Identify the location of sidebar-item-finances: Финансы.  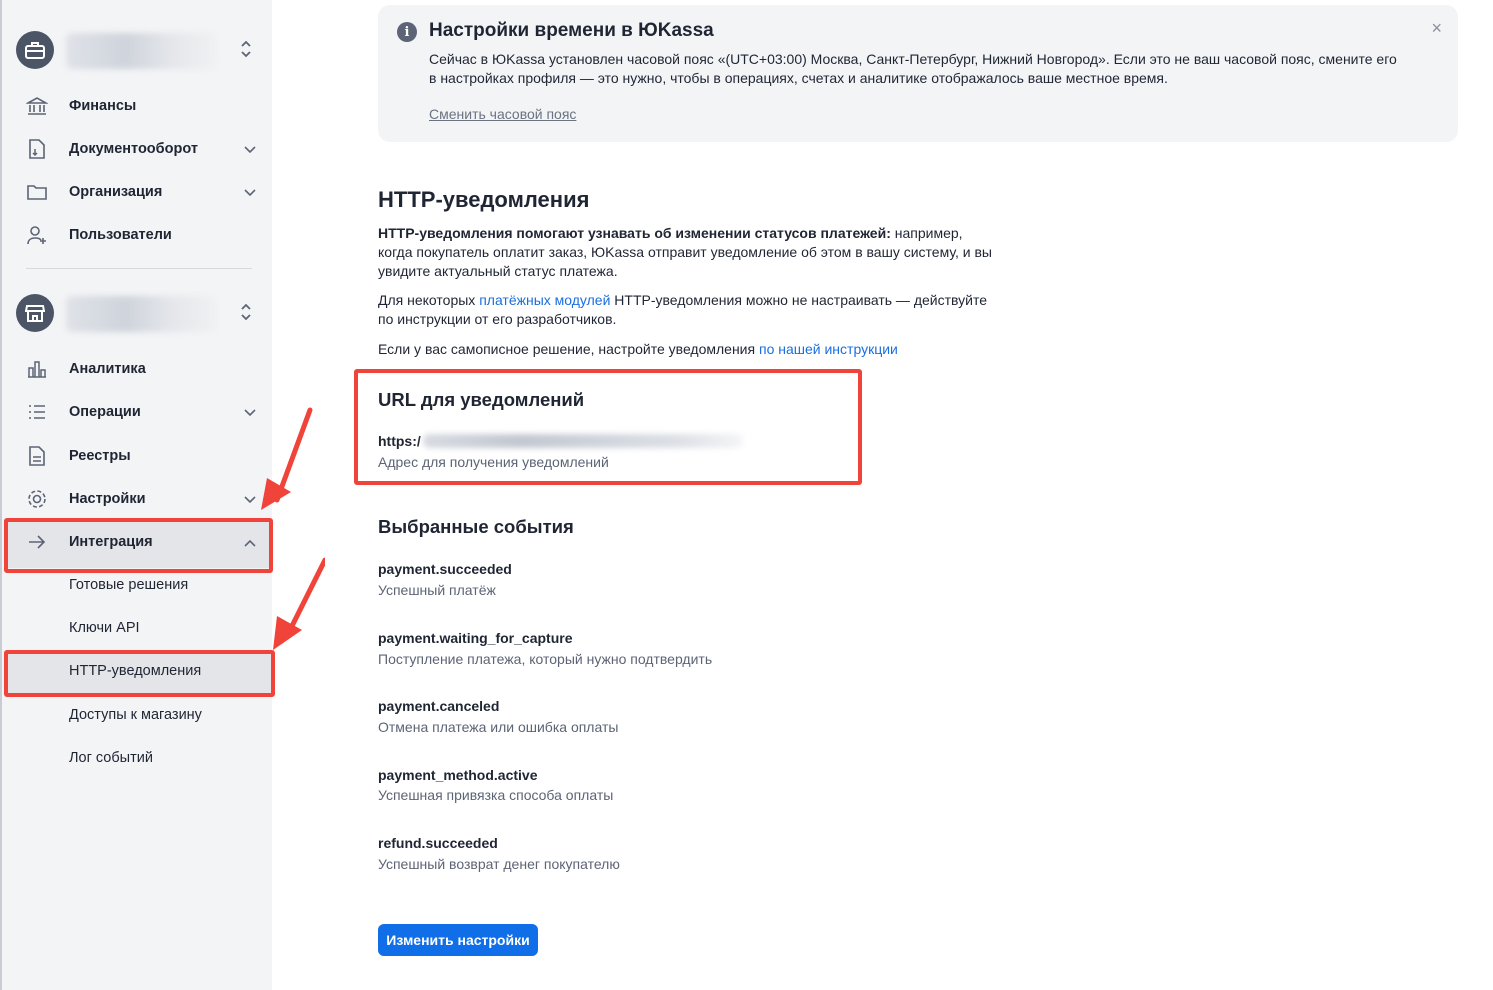
(145, 106).